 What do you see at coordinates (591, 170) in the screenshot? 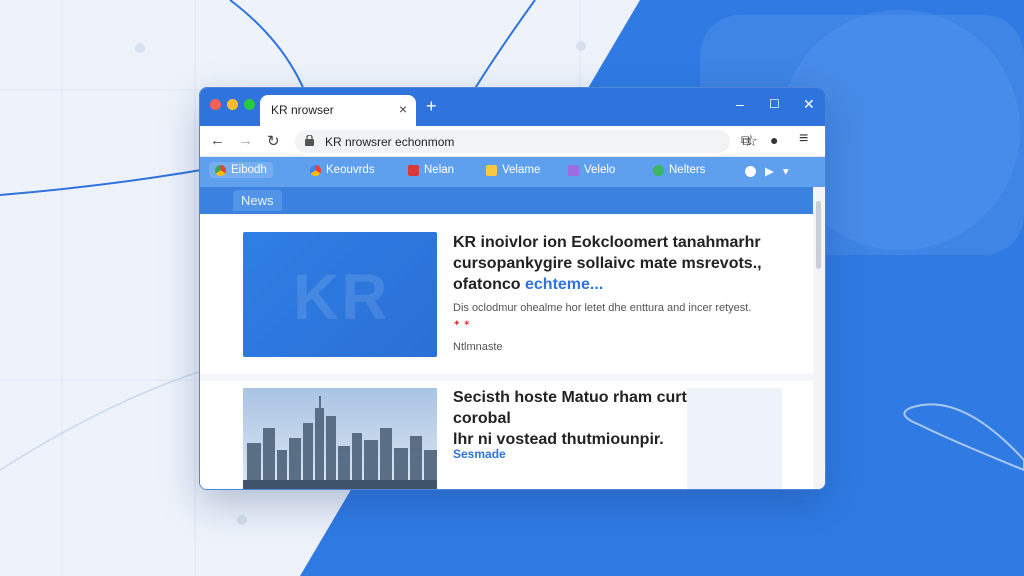
I see `bookmark-item: Velelo` at bounding box center [591, 170].